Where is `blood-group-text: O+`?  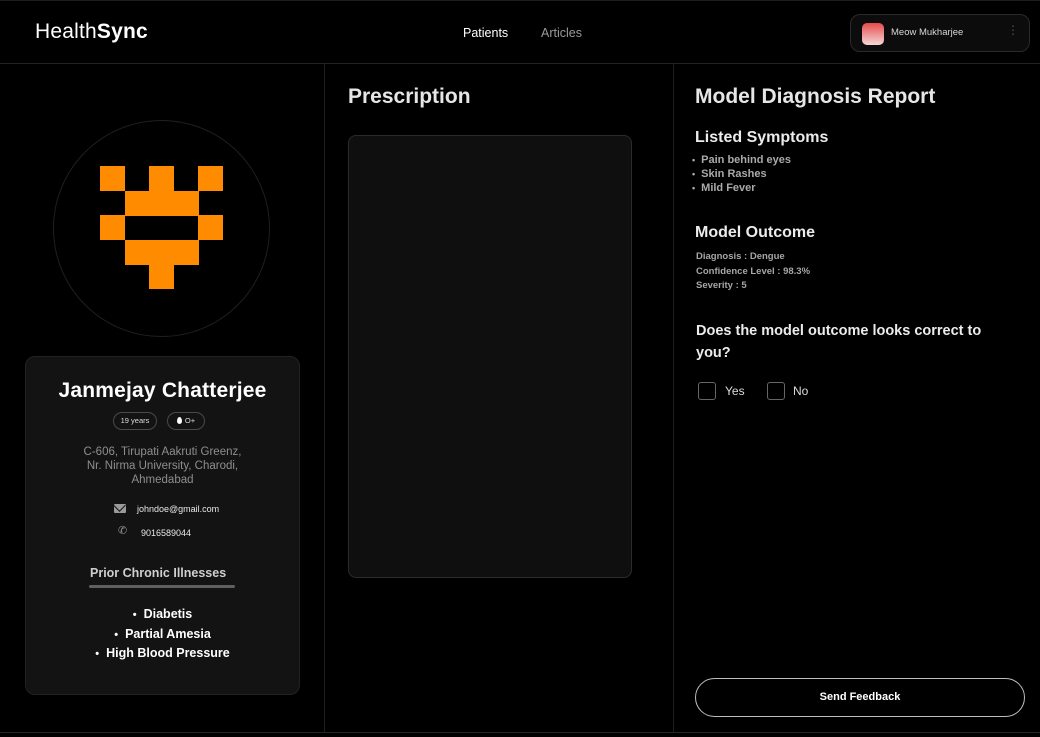 blood-group-text: O+ is located at coordinates (190, 420).